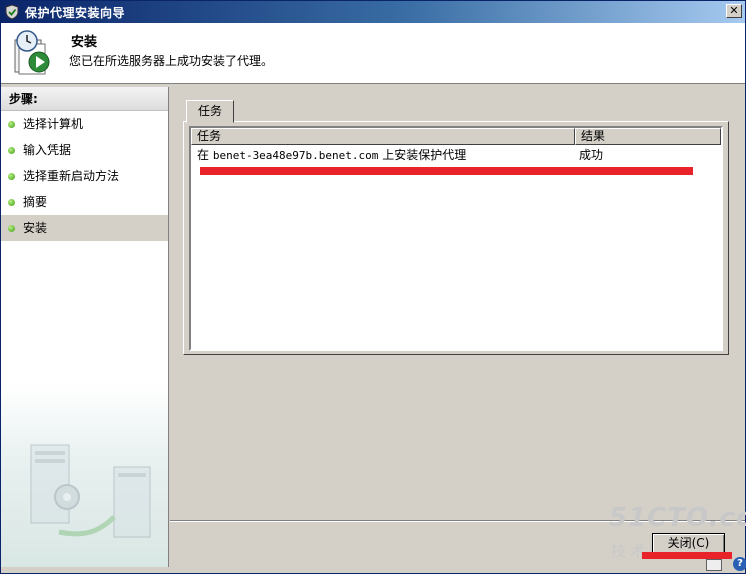 The image size is (746, 574). Describe the element at coordinates (677, 518) in the screenshot. I see `watermark-logo: 51CTO.com` at that location.